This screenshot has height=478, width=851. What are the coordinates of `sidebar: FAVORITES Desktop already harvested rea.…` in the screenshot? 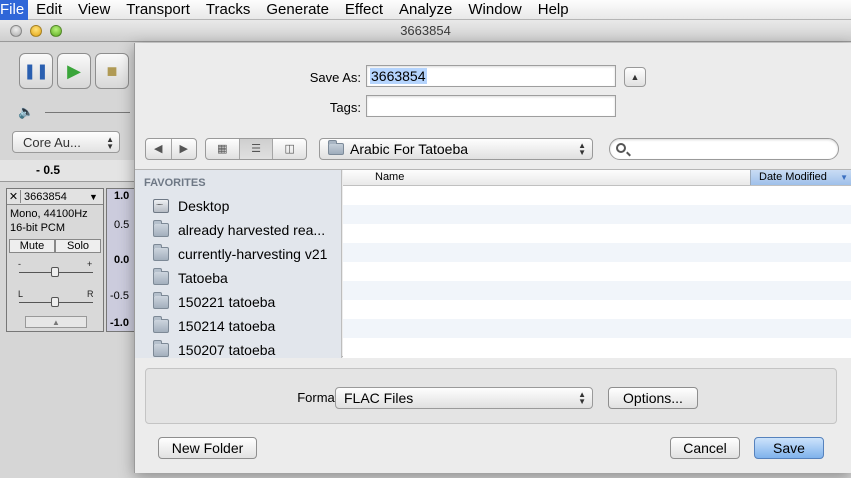 It's located at (238, 264).